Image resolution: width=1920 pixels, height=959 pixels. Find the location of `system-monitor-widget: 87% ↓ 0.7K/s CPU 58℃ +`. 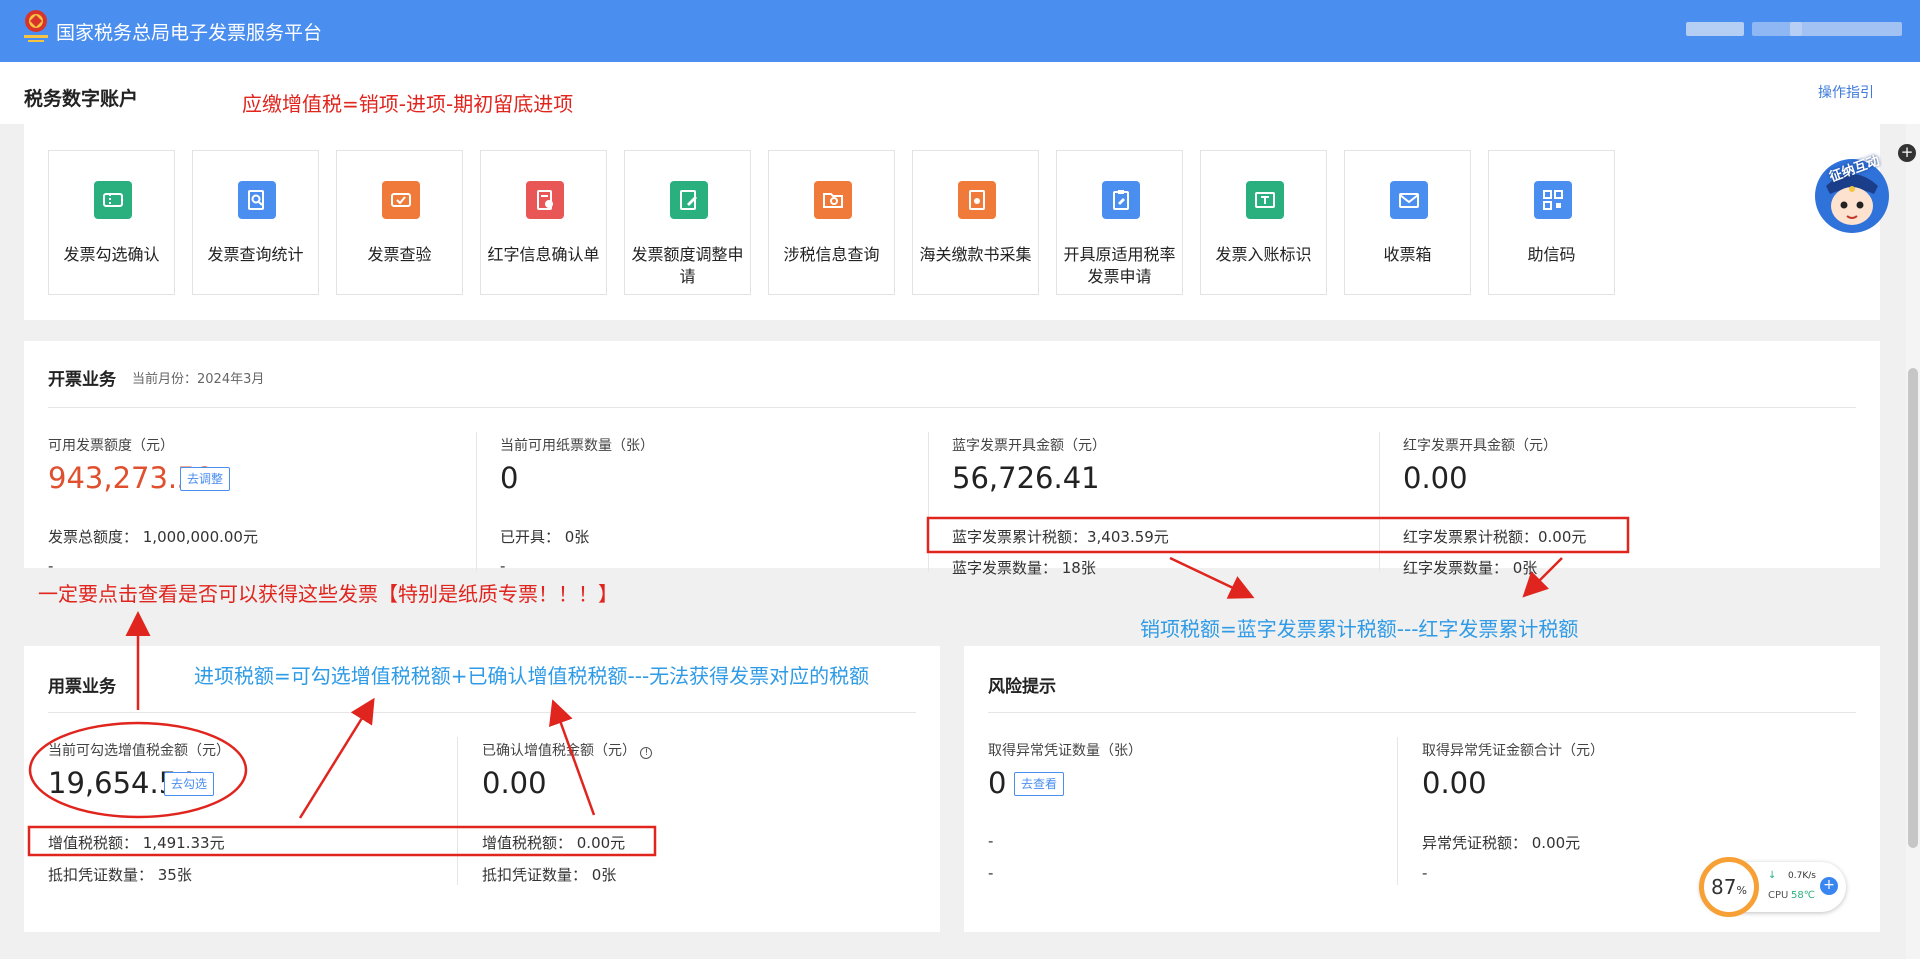

system-monitor-widget: 87% ↓ 0.7K/s CPU 58℃ + is located at coordinates (1772, 887).